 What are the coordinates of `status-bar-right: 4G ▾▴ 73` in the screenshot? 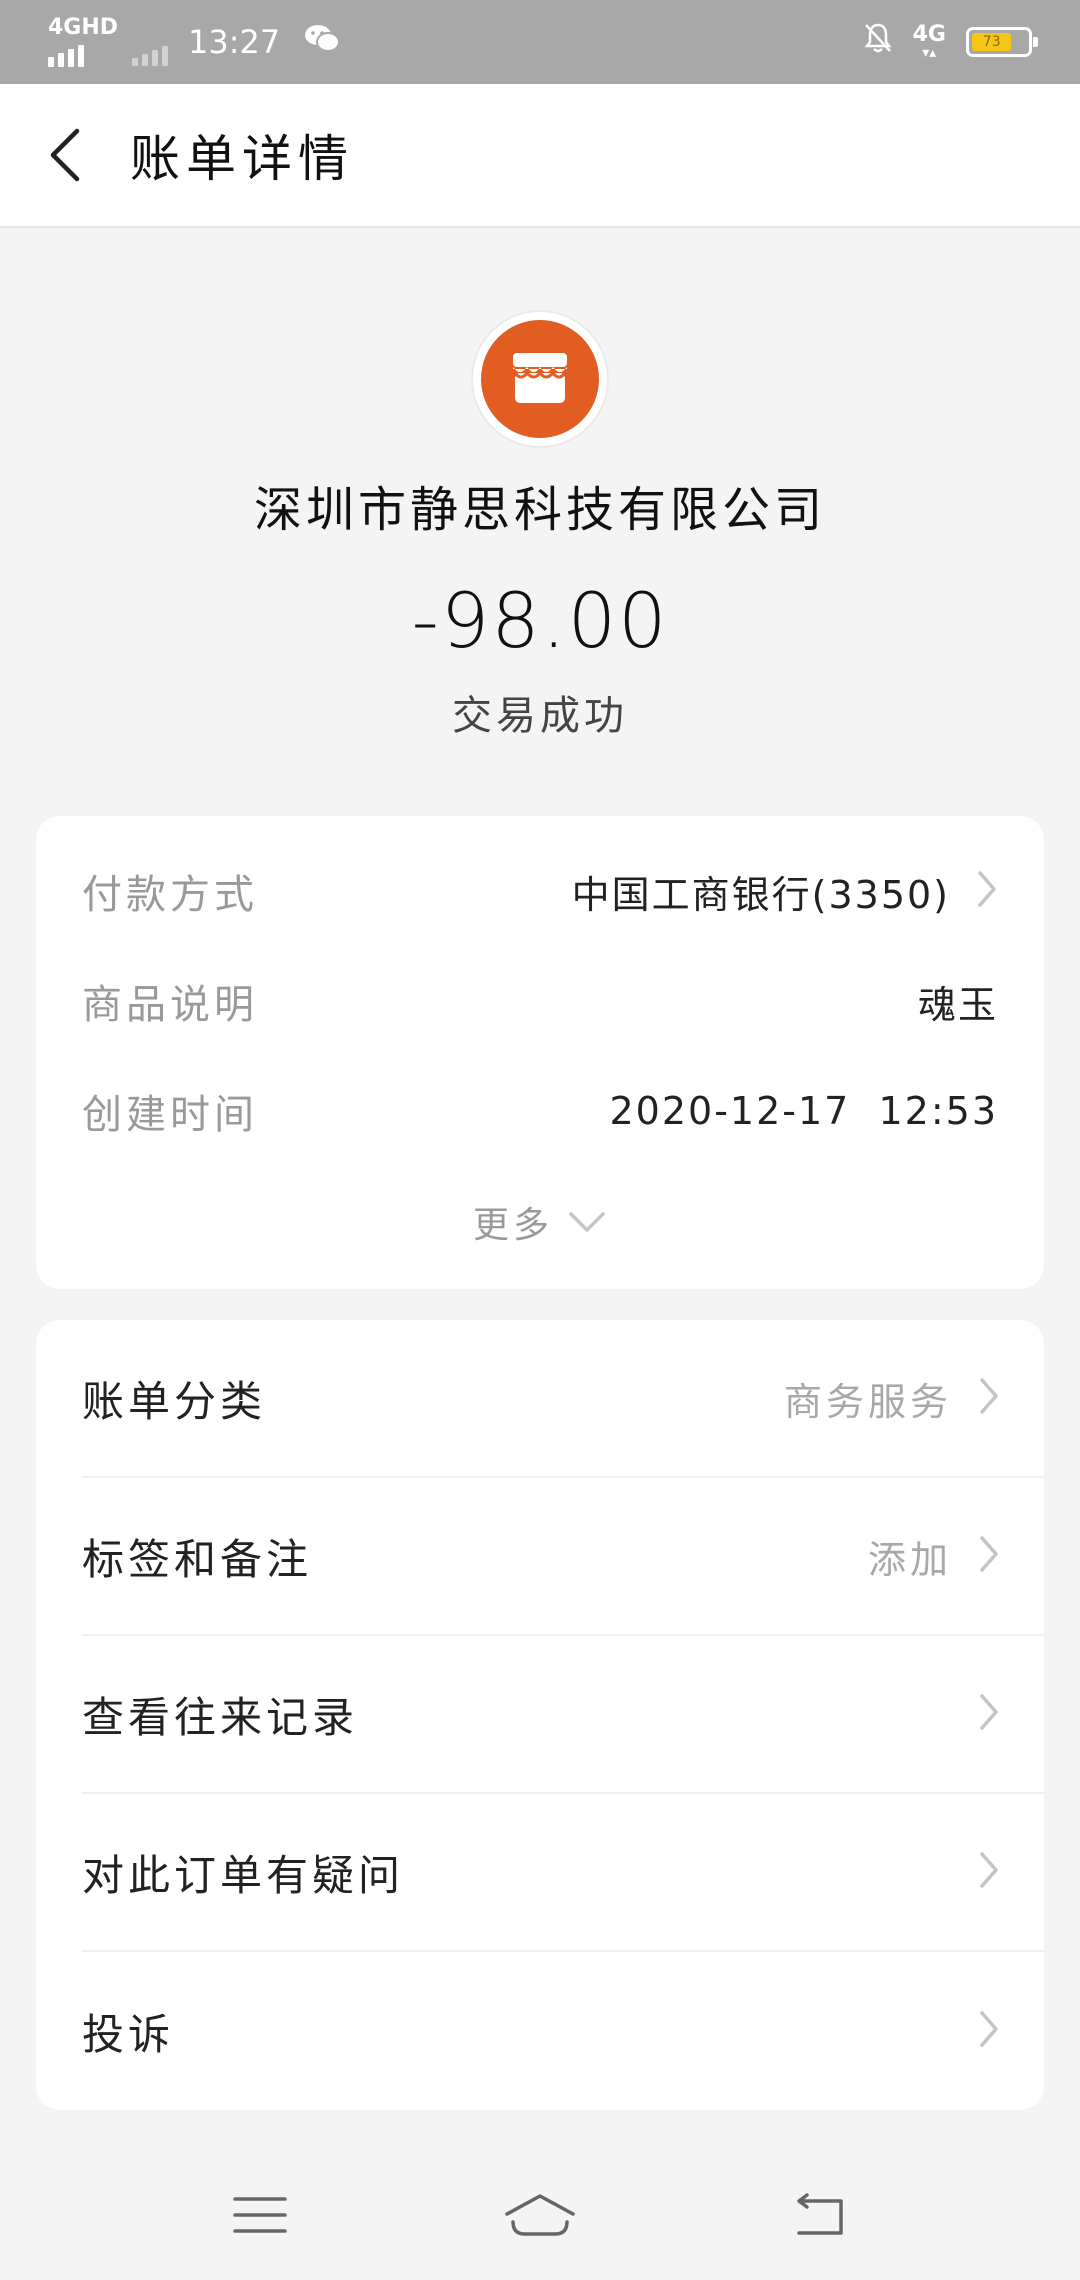 It's located at (950, 42).